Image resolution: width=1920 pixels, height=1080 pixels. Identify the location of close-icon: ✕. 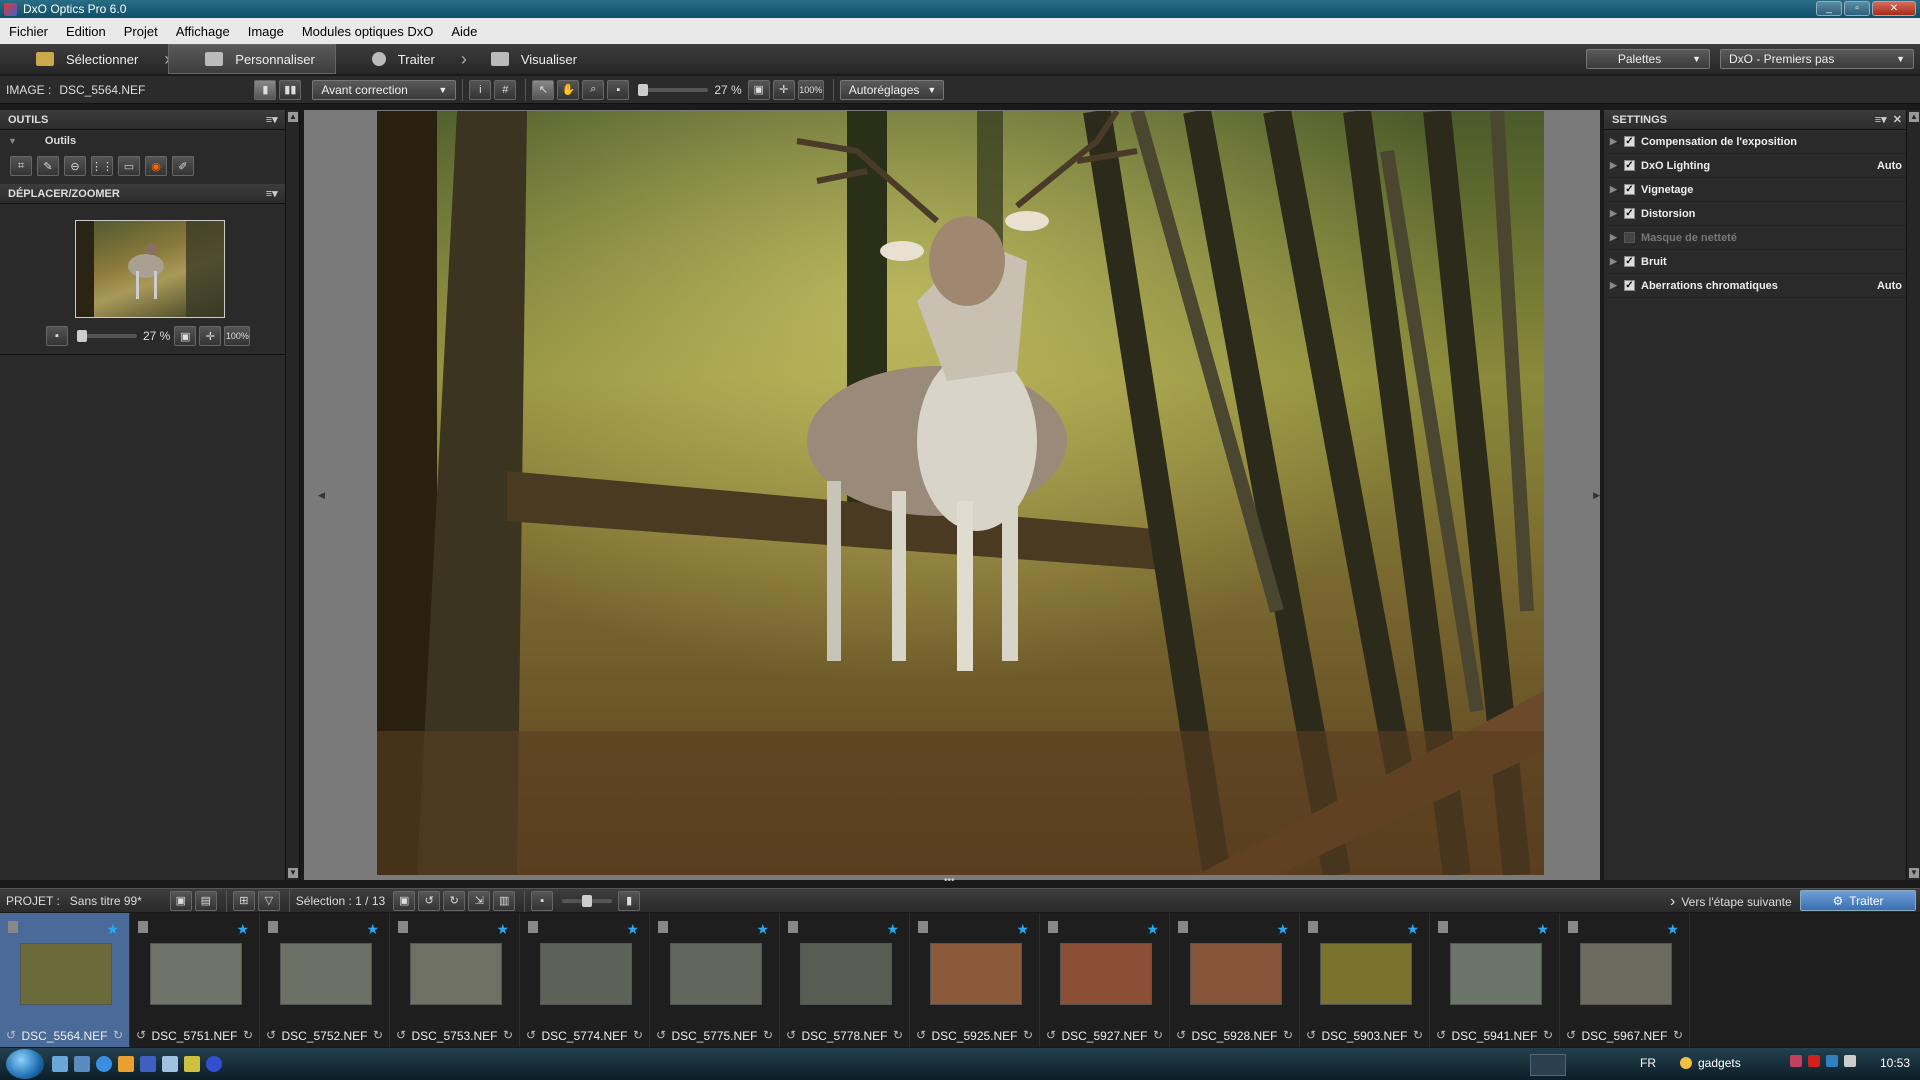
(1894, 8).